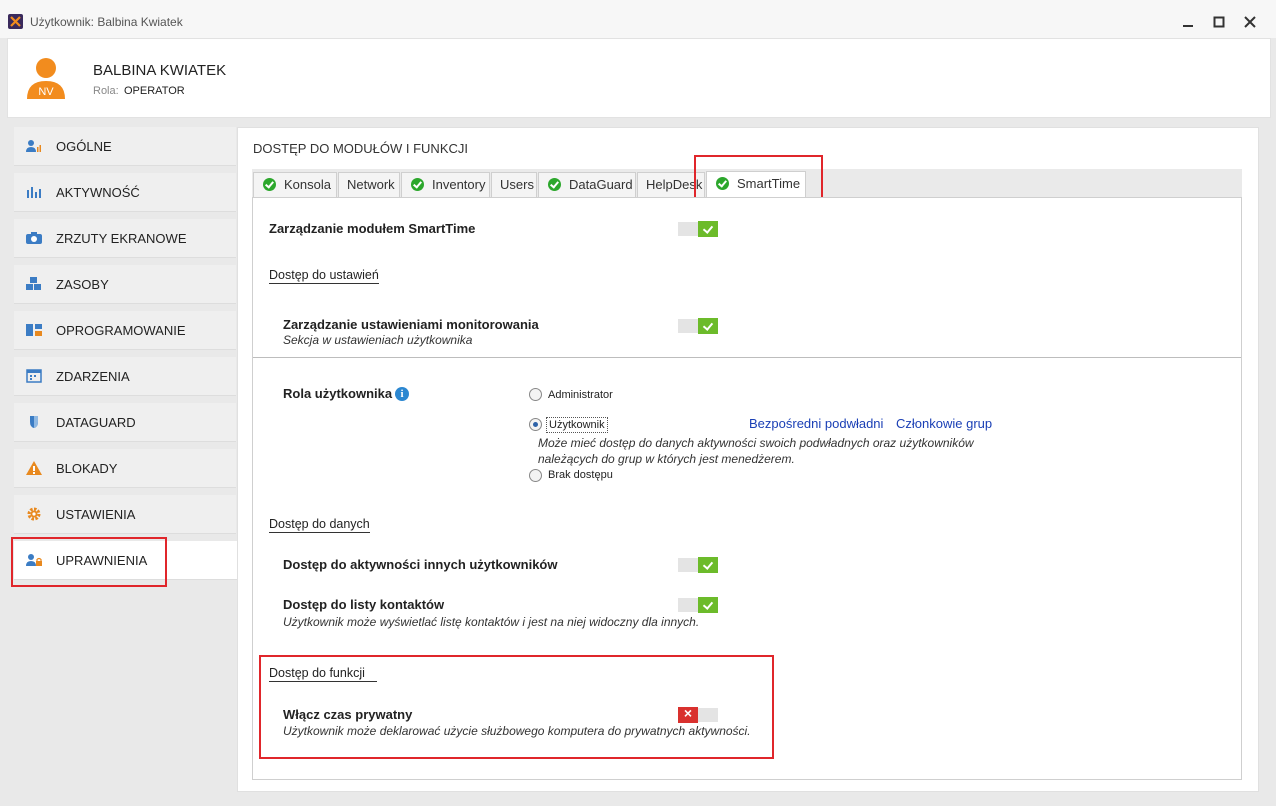 Image resolution: width=1276 pixels, height=806 pixels. I want to click on highlight-function-access, so click(516, 707).